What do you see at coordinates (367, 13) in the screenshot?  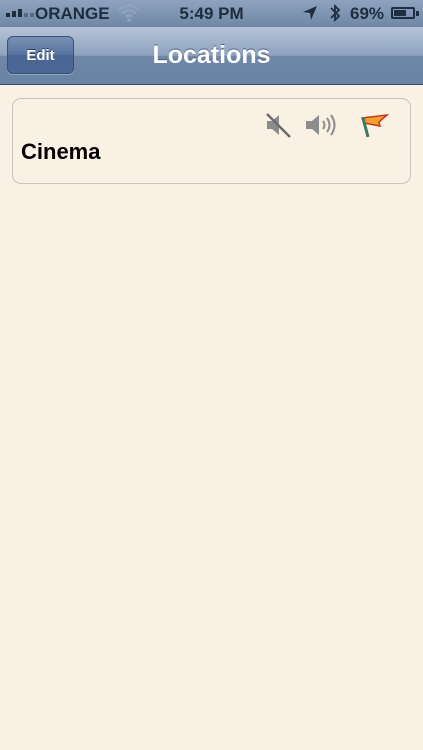 I see `battery-percent: 69%` at bounding box center [367, 13].